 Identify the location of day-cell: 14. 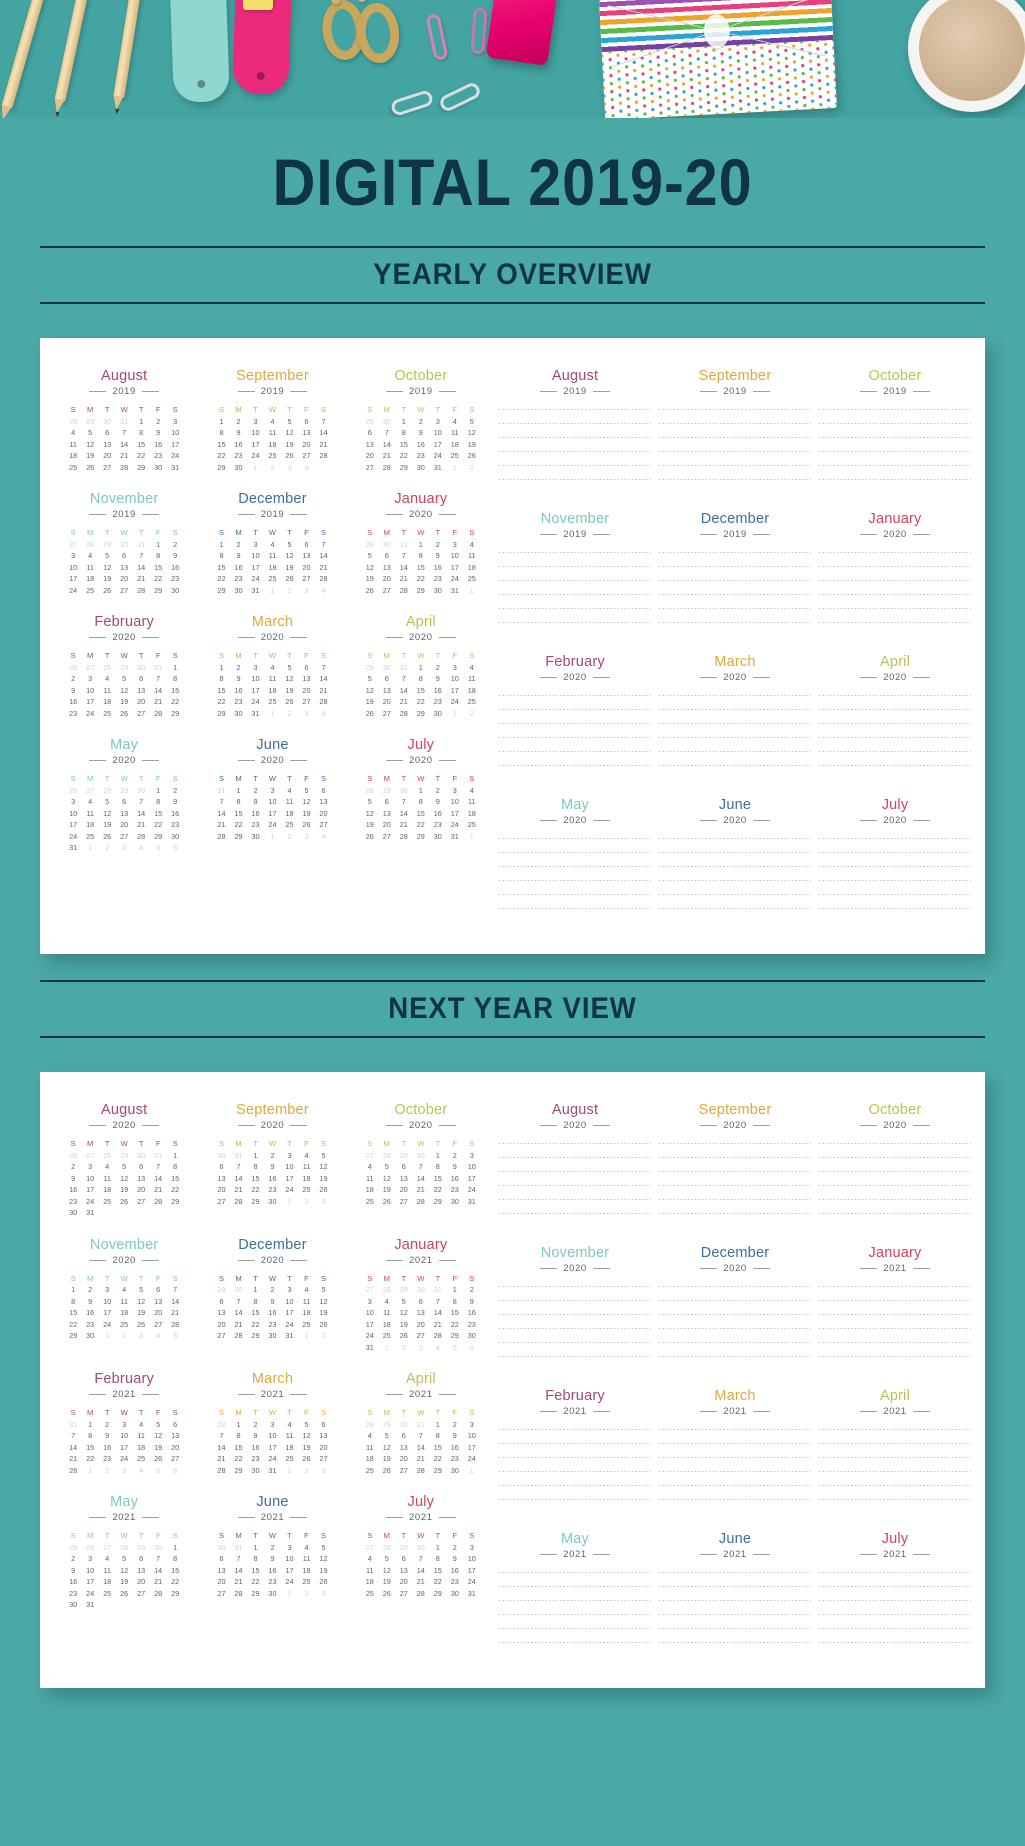
(323, 679).